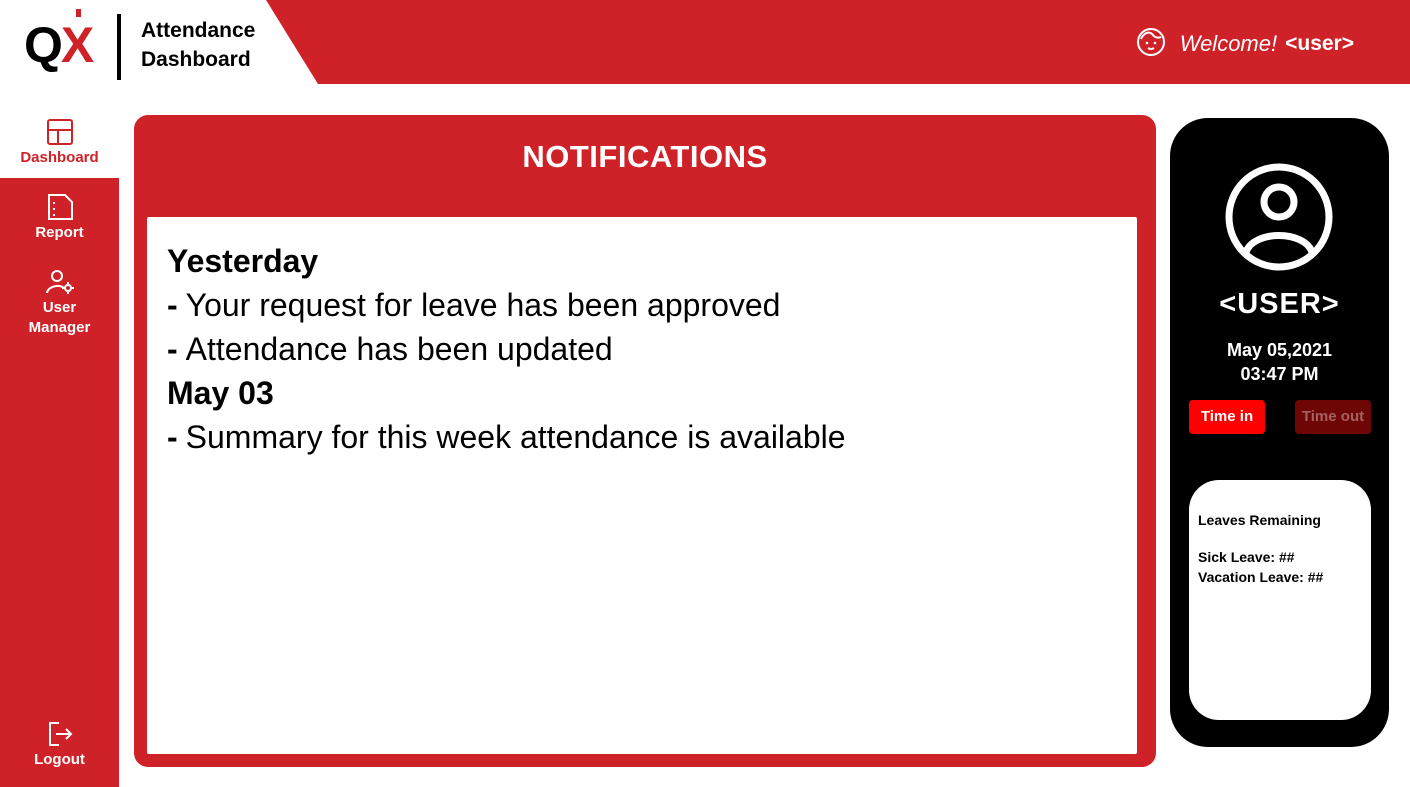  What do you see at coordinates (1246, 557) in the screenshot?
I see `sick-leave-count: Sick Leave: ##` at bounding box center [1246, 557].